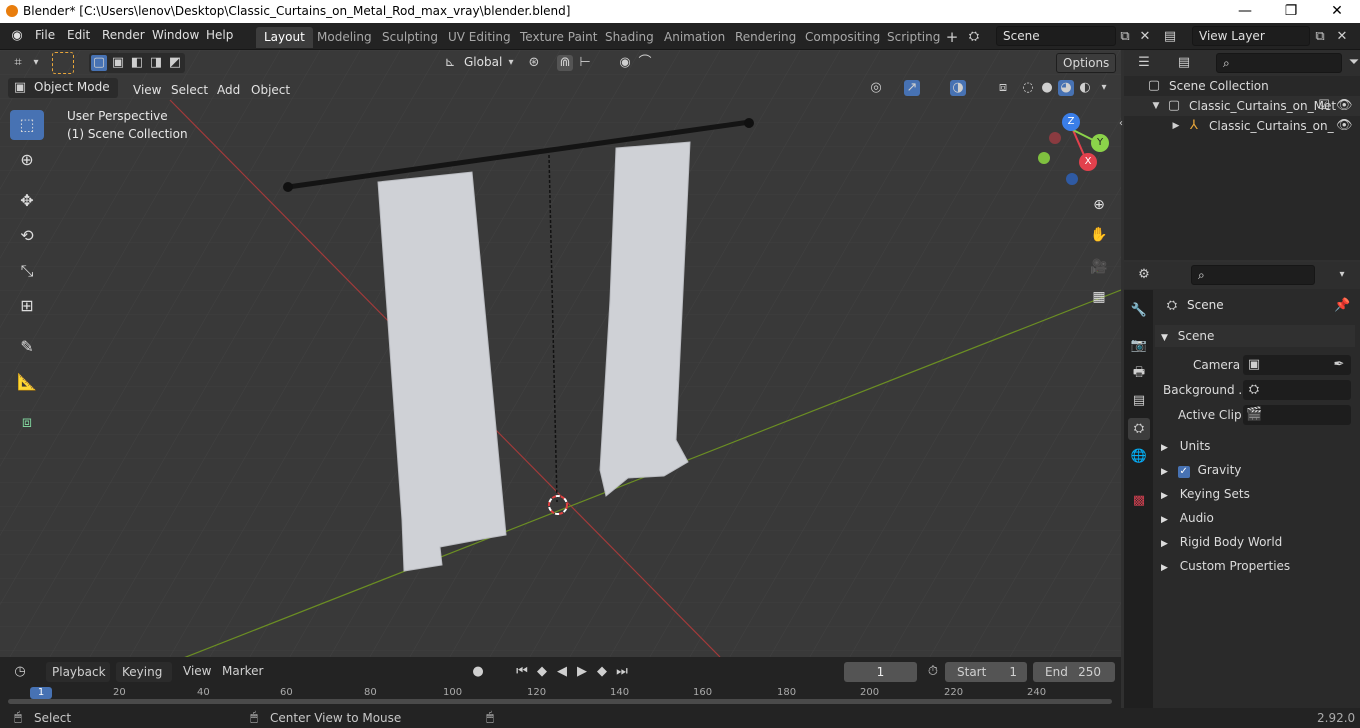 Image resolution: width=1360 pixels, height=728 pixels. I want to click on tab-layout: Layout, so click(284, 37).